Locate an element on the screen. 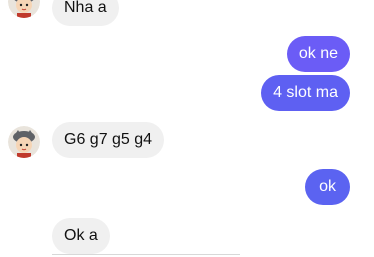 This screenshot has height=257, width=374. message-bubble-outgoing: 4 slot ma is located at coordinates (305, 93).